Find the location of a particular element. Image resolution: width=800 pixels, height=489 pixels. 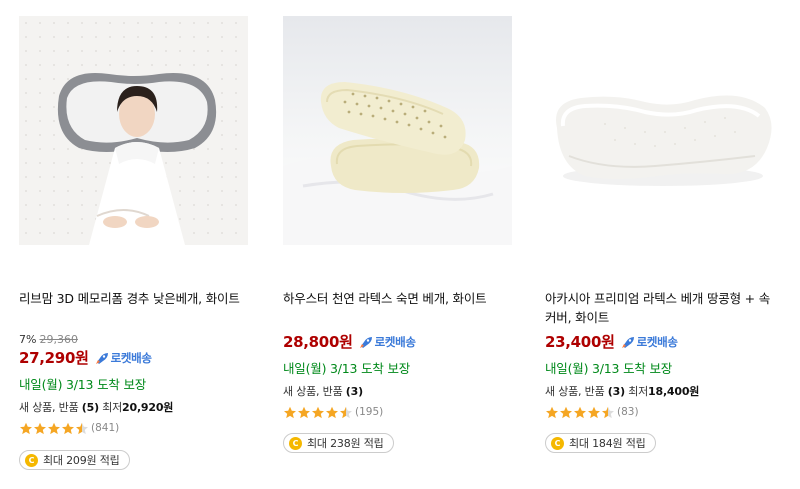

rating: (83) is located at coordinates (592, 412).